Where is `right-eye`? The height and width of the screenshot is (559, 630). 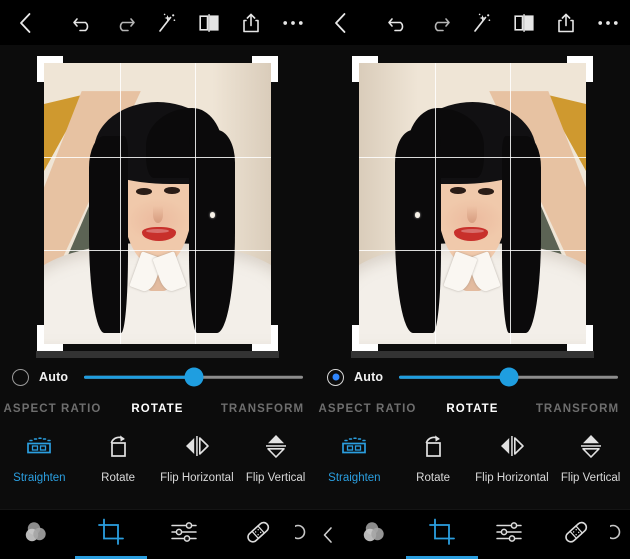 right-eye is located at coordinates (172, 190).